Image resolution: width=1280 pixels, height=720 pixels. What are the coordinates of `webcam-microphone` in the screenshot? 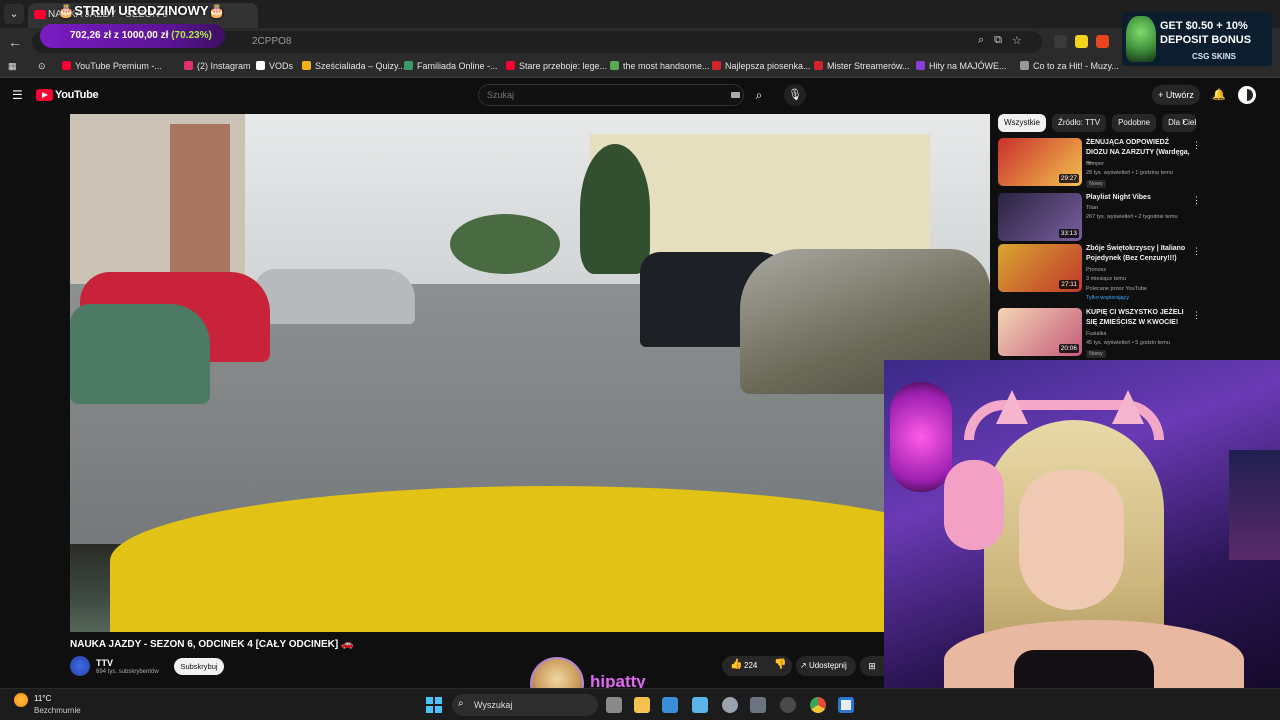 It's located at (921, 437).